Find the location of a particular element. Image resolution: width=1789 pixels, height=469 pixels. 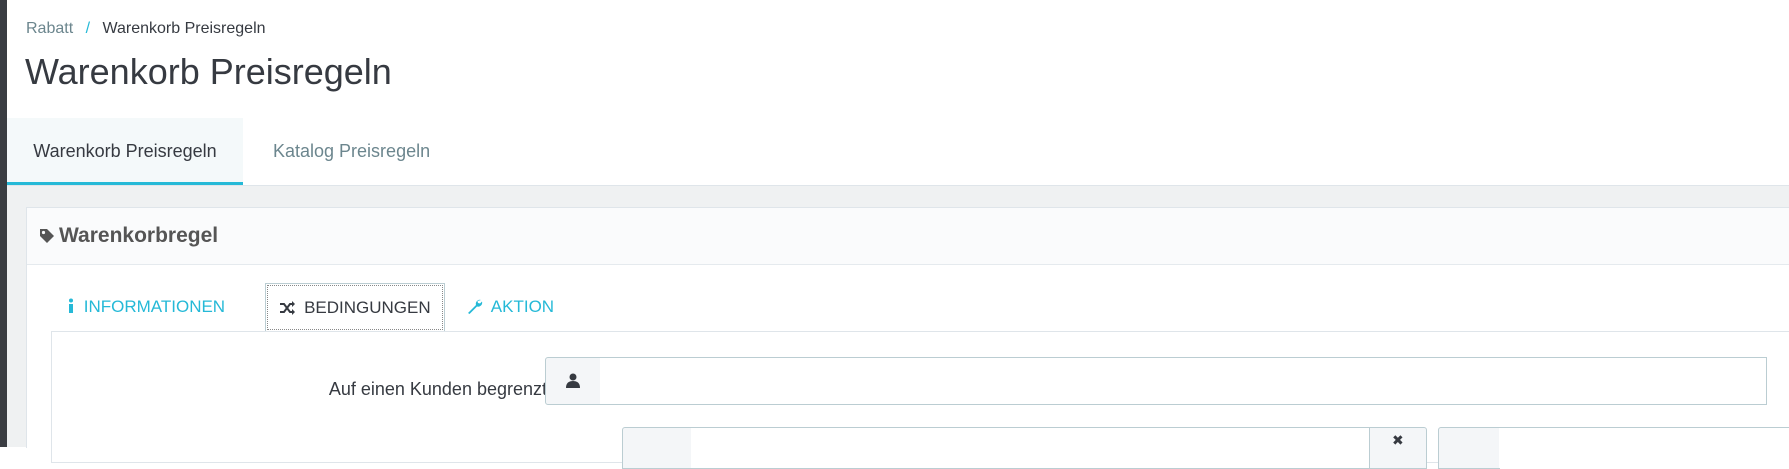

subtab-aktion: AKTION is located at coordinates (510, 307).